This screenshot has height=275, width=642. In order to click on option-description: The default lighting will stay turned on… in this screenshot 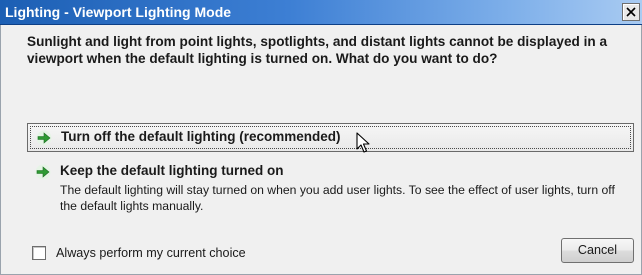, I will do `click(337, 198)`.